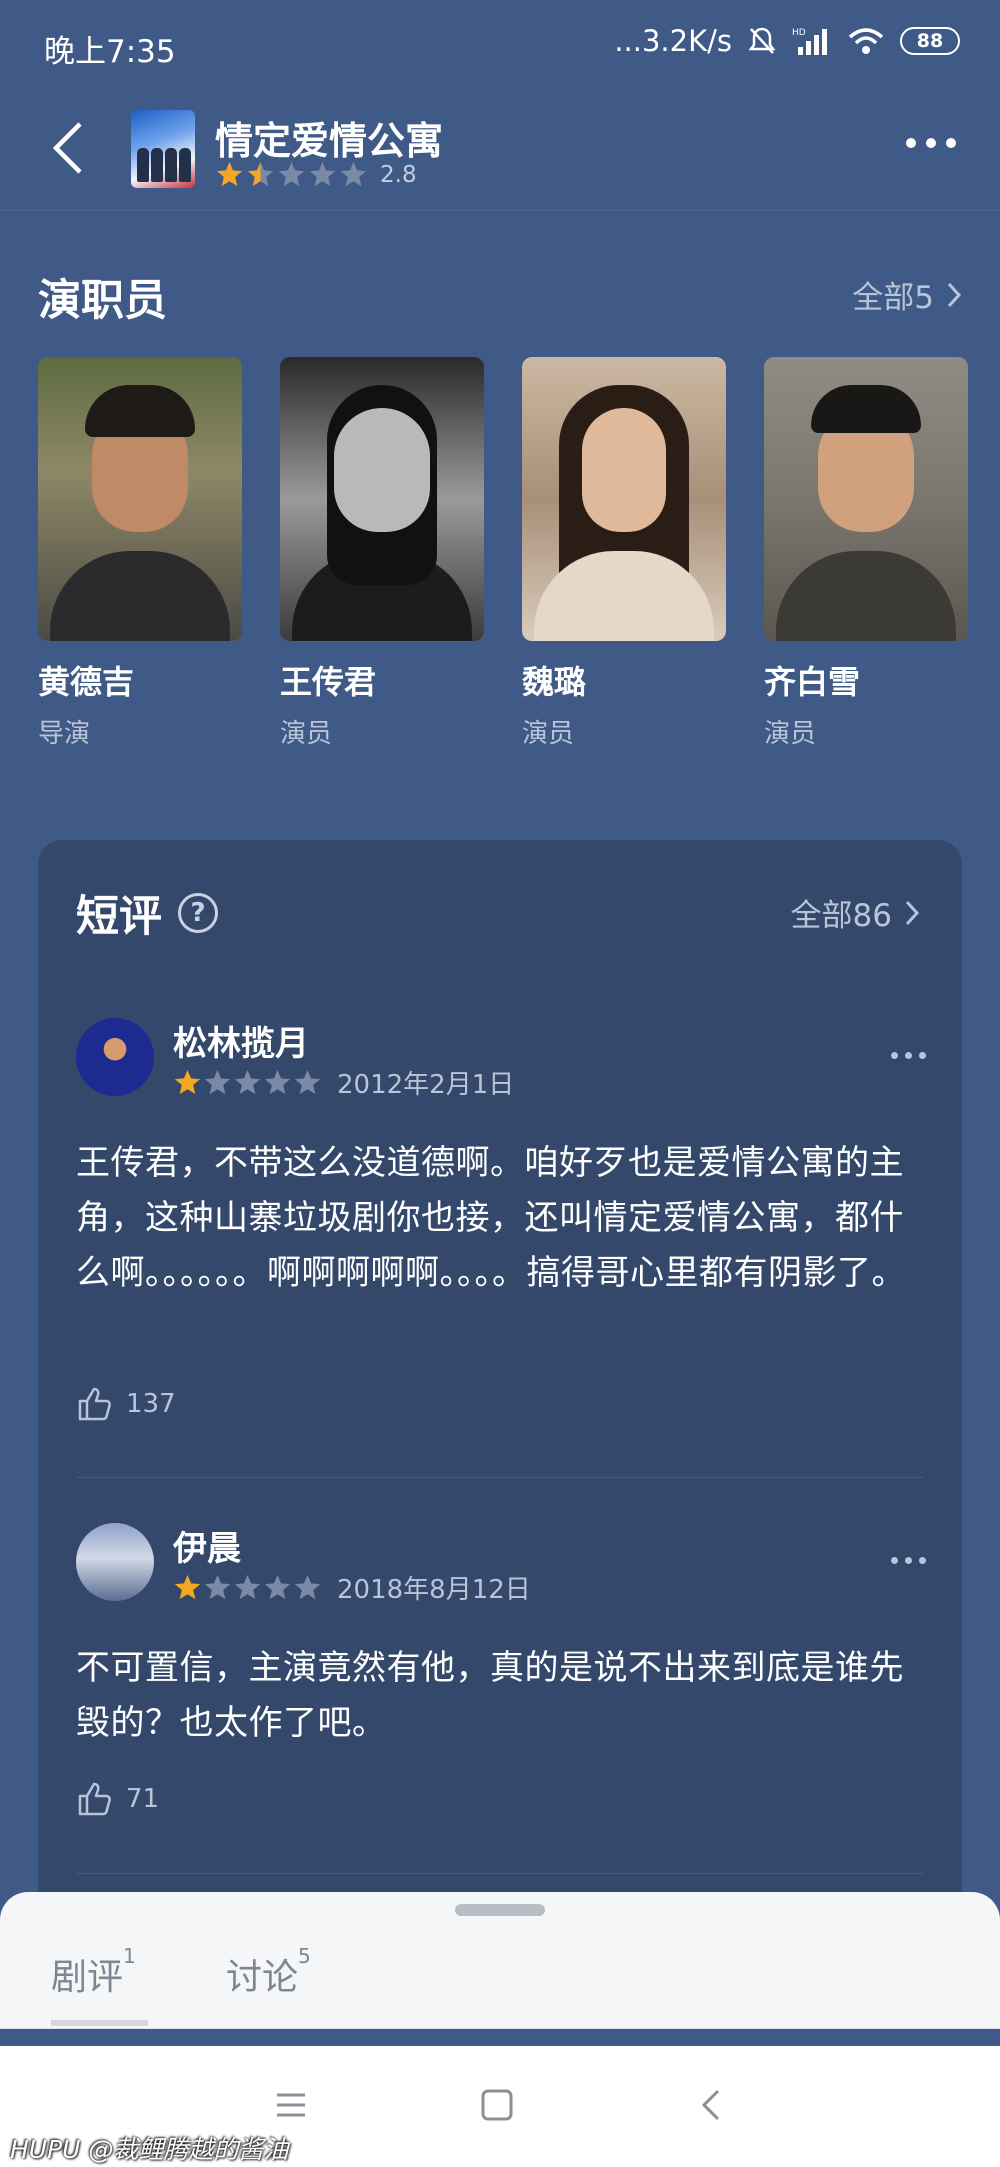 The width and height of the screenshot is (1000, 2167). What do you see at coordinates (117, 1799) in the screenshot?
I see `like-button: 71` at bounding box center [117, 1799].